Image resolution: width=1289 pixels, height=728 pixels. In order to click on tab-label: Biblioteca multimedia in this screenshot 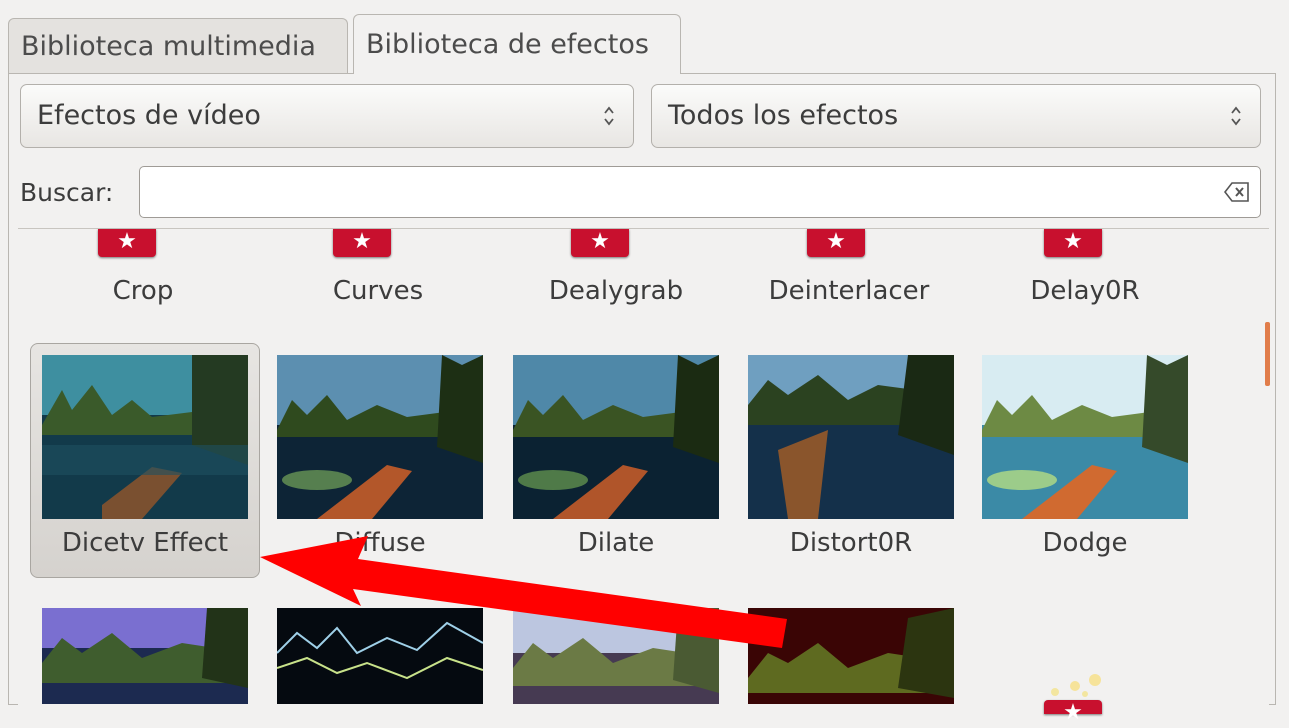, I will do `click(168, 46)`.